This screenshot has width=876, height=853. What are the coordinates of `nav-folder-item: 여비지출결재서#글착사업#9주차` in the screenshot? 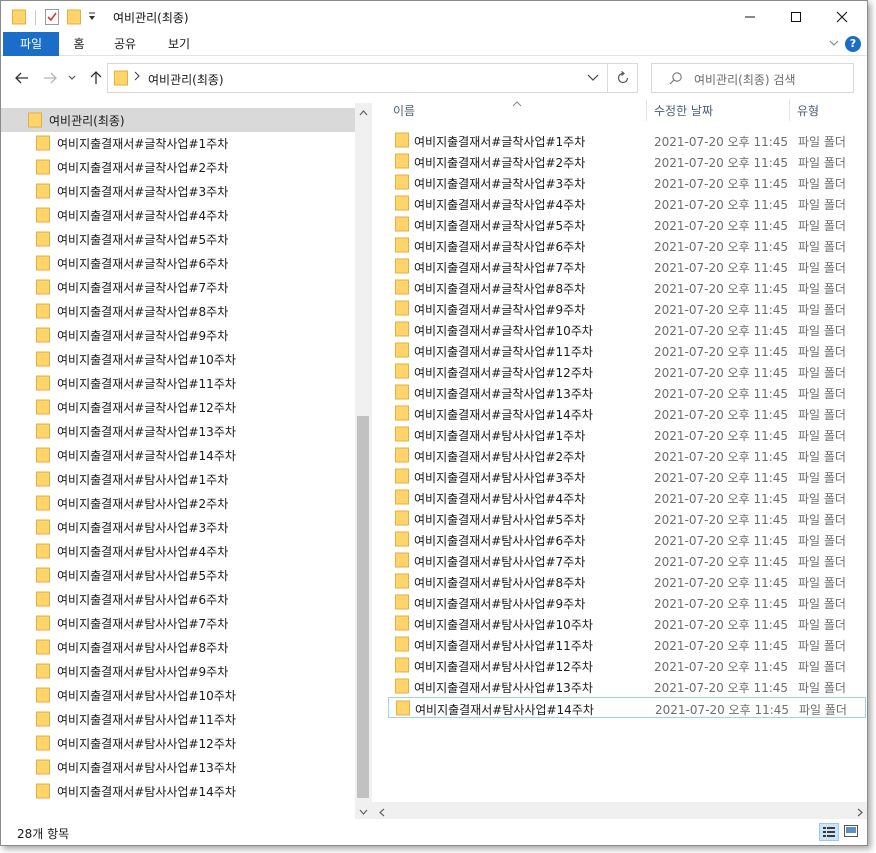 It's located at (178, 335).